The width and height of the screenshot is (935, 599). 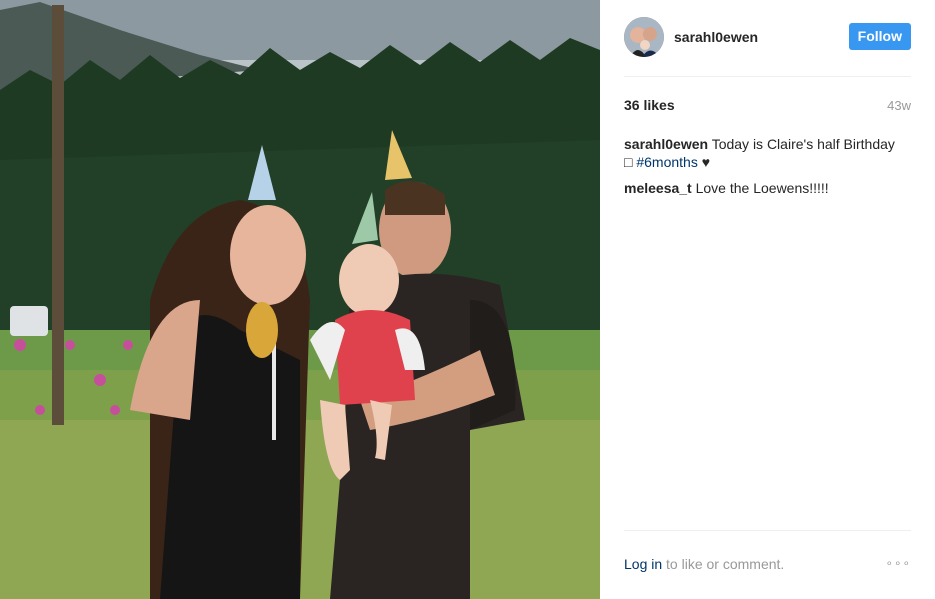 What do you see at coordinates (762, 188) in the screenshot?
I see `comment-text: Love the Loewens!!!!!` at bounding box center [762, 188].